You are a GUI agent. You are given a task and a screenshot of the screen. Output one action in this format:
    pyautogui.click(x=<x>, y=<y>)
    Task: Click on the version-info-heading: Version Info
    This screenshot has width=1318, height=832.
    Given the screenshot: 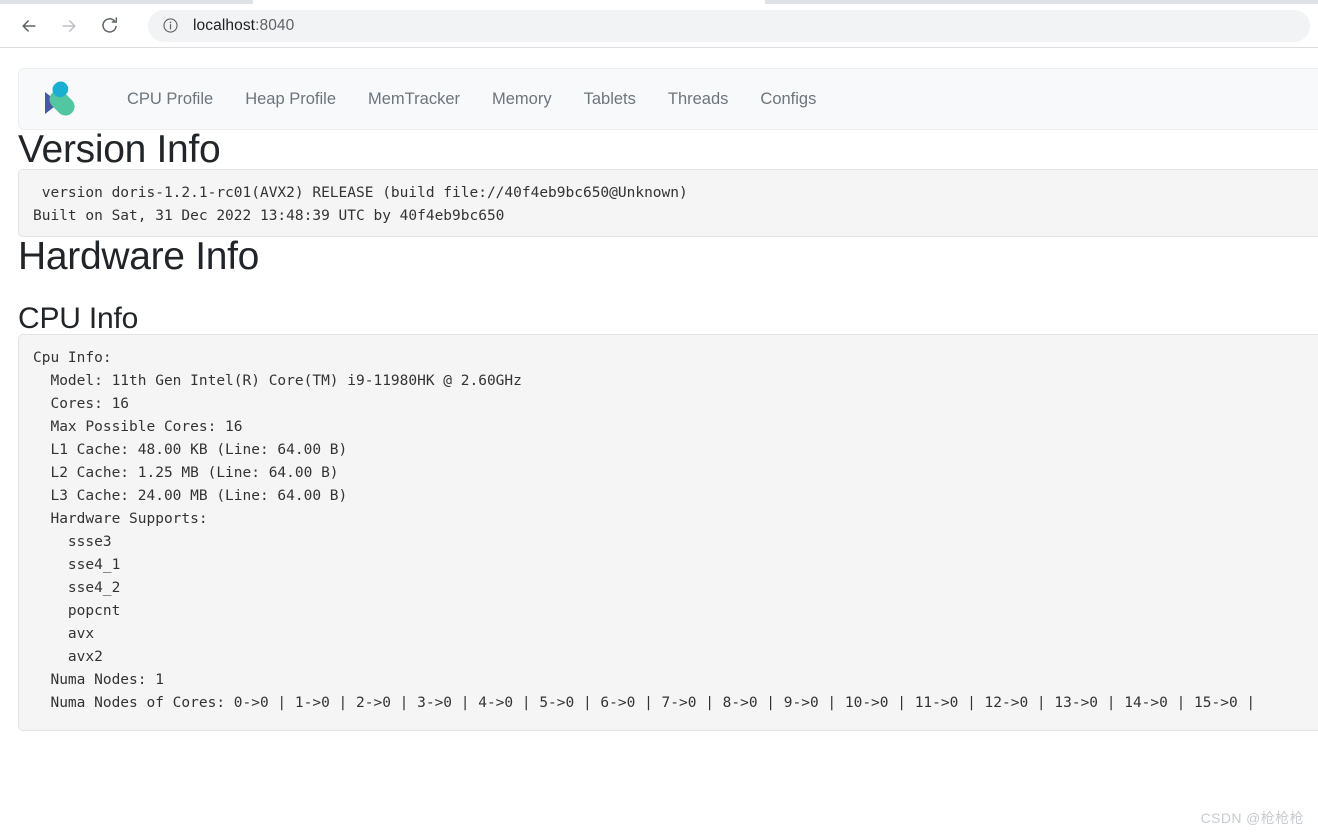 What is the action you would take?
    pyautogui.click(x=119, y=149)
    